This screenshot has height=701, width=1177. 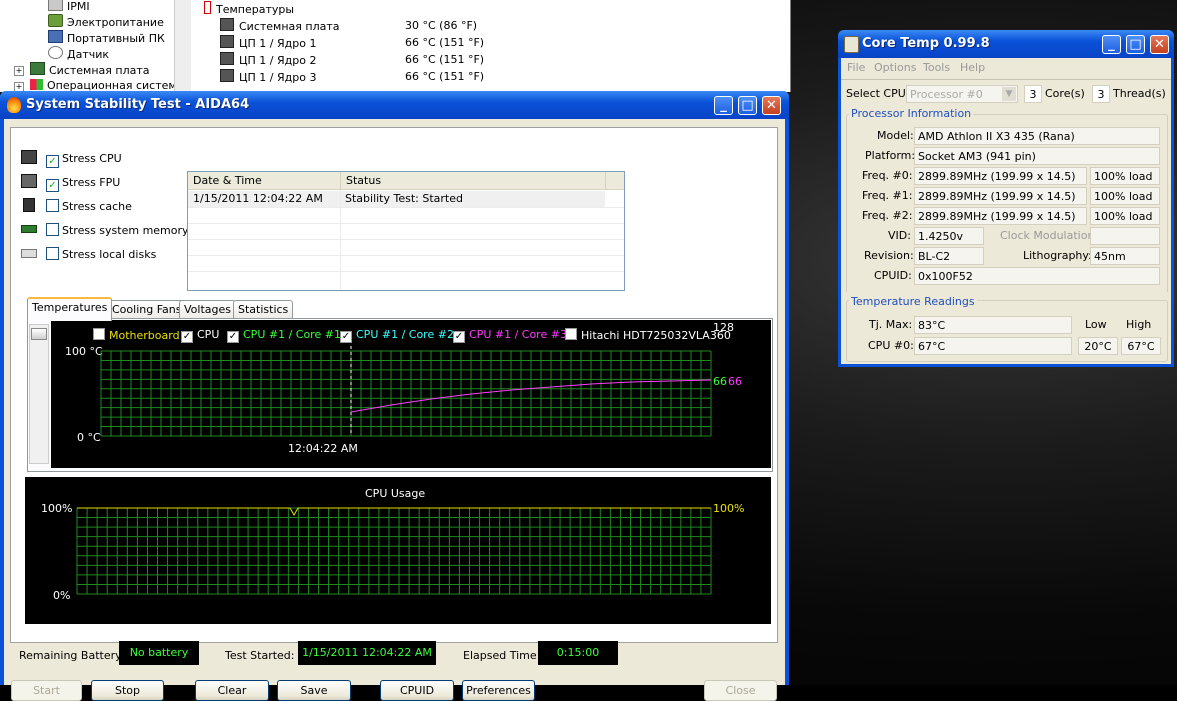 I want to click on stress-fpu-checkbox: ✓, so click(x=52, y=185).